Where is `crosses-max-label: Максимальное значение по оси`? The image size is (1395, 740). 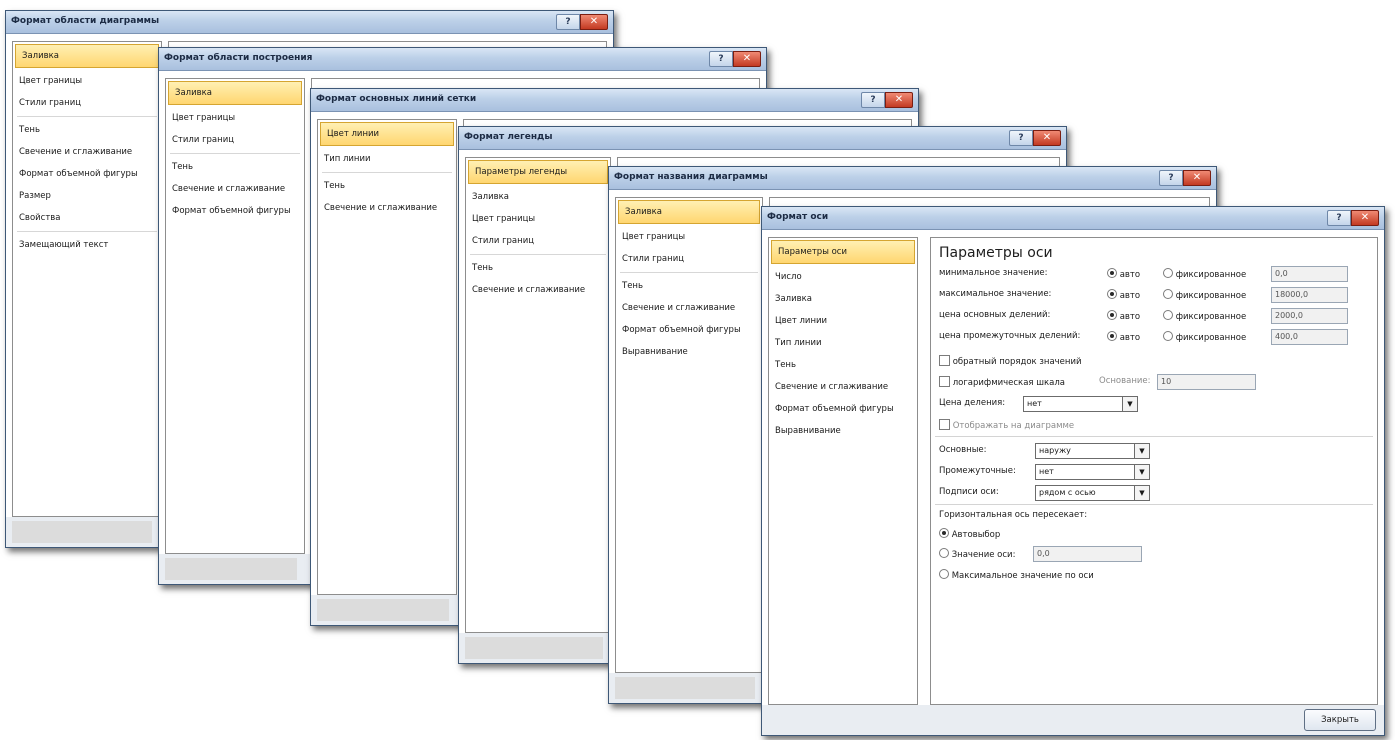
crosses-max-label: Максимальное значение по оси is located at coordinates (1022, 576).